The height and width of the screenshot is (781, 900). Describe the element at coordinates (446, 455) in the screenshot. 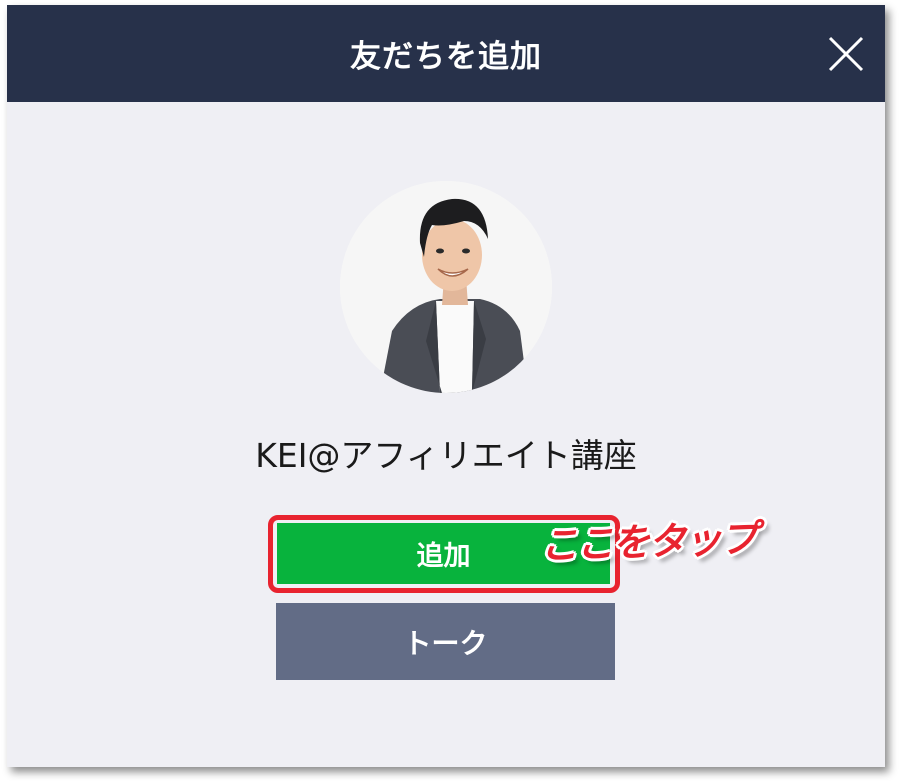

I see `profile-name: KEI@アフィリエイト講座` at that location.